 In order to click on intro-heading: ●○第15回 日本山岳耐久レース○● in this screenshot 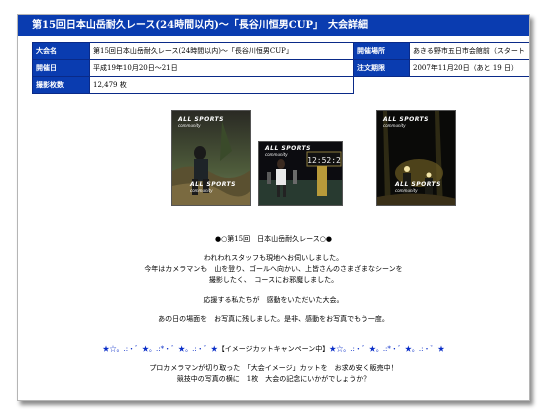, I will do `click(273, 239)`.